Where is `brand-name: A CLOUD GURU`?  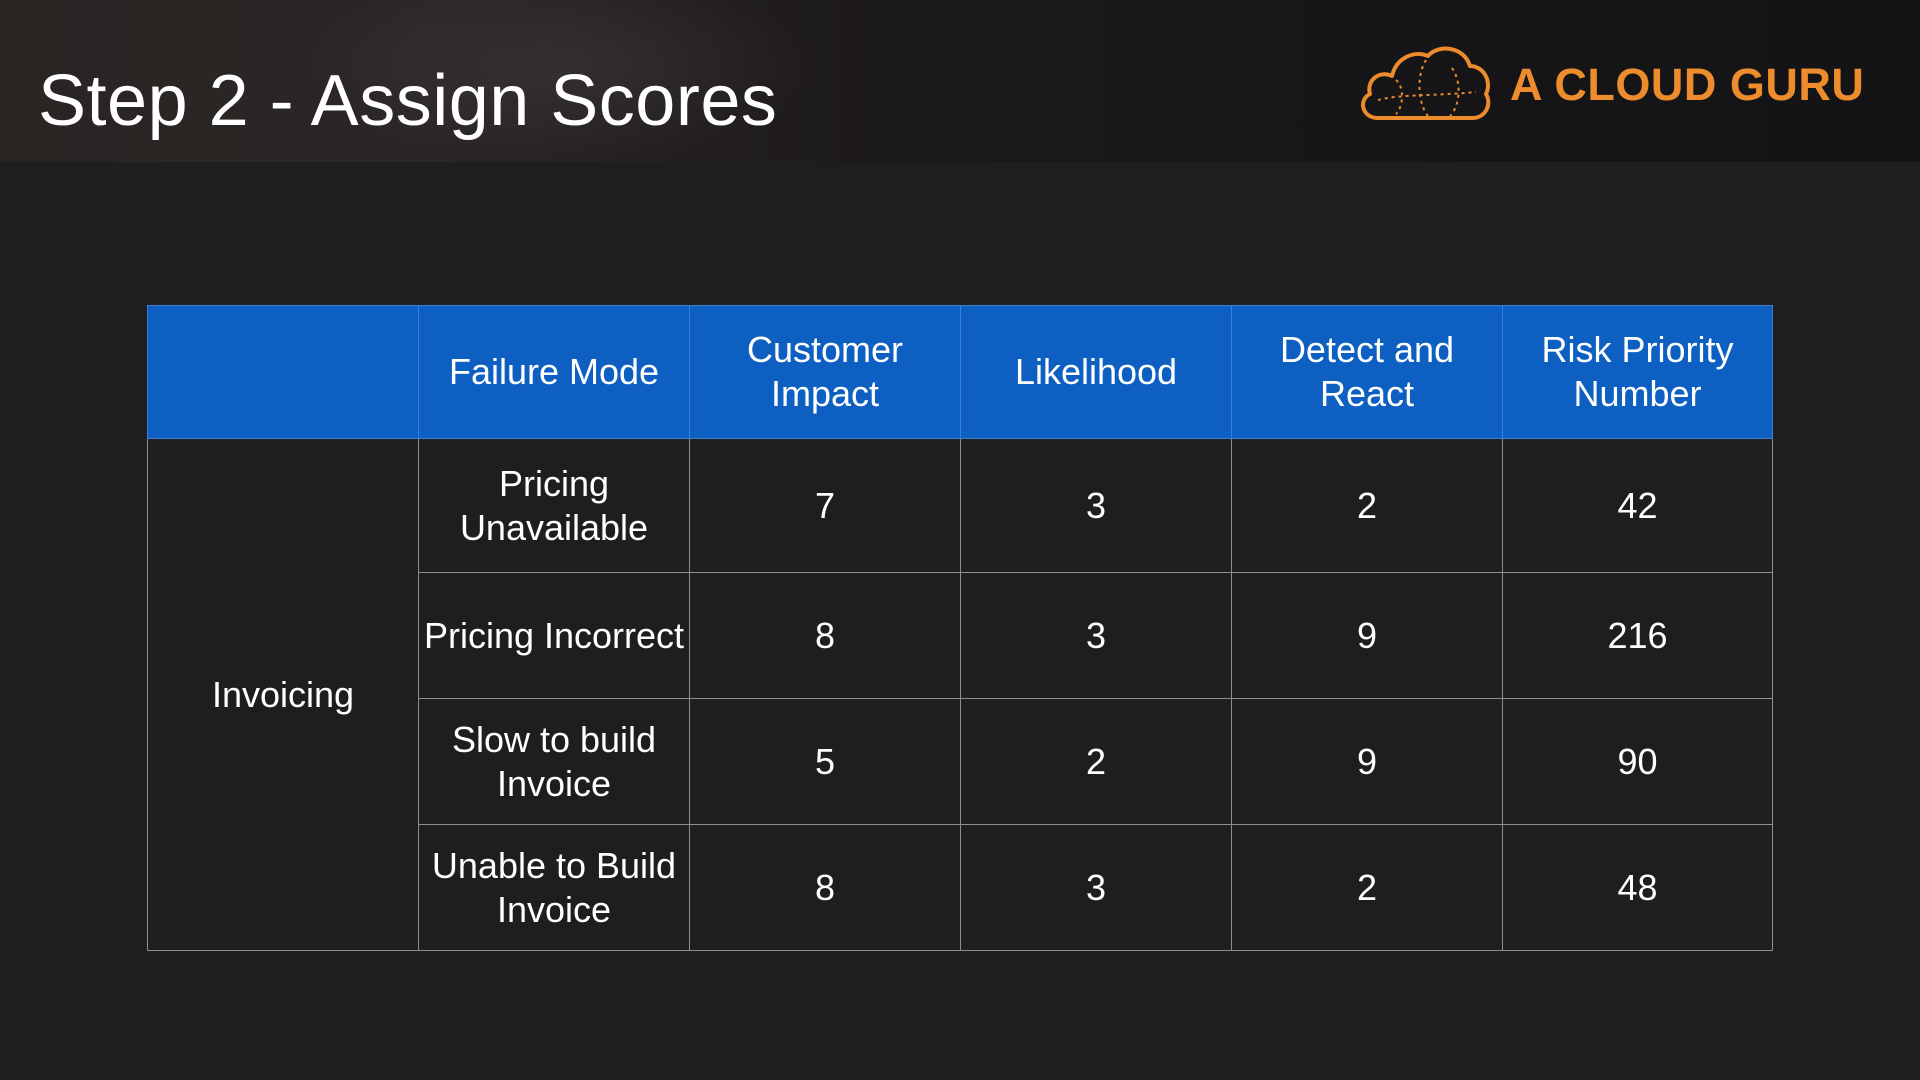 brand-name: A CLOUD GURU is located at coordinates (1687, 84).